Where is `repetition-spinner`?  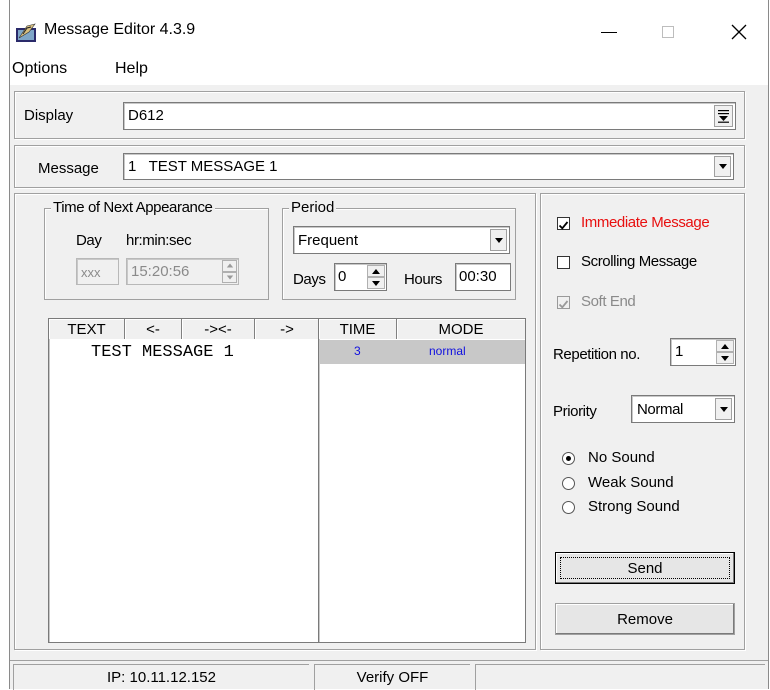 repetition-spinner is located at coordinates (725, 352).